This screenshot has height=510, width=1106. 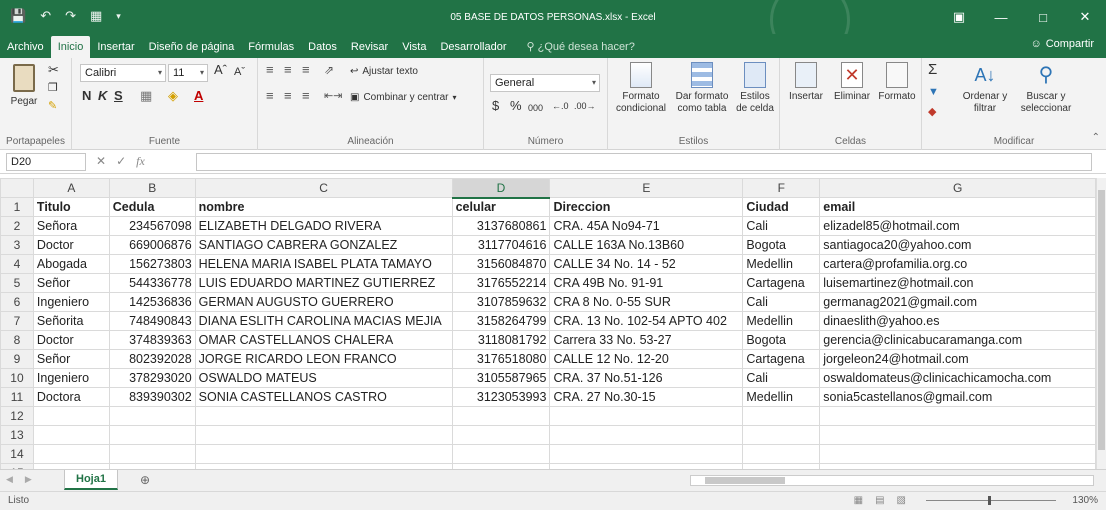 What do you see at coordinates (646, 207) in the screenshot?
I see `cell-e1: Direccion` at bounding box center [646, 207].